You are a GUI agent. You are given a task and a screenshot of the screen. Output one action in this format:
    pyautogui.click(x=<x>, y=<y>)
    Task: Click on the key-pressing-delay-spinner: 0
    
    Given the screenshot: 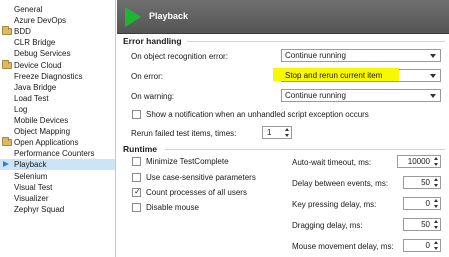 What is the action you would take?
    pyautogui.click(x=422, y=203)
    